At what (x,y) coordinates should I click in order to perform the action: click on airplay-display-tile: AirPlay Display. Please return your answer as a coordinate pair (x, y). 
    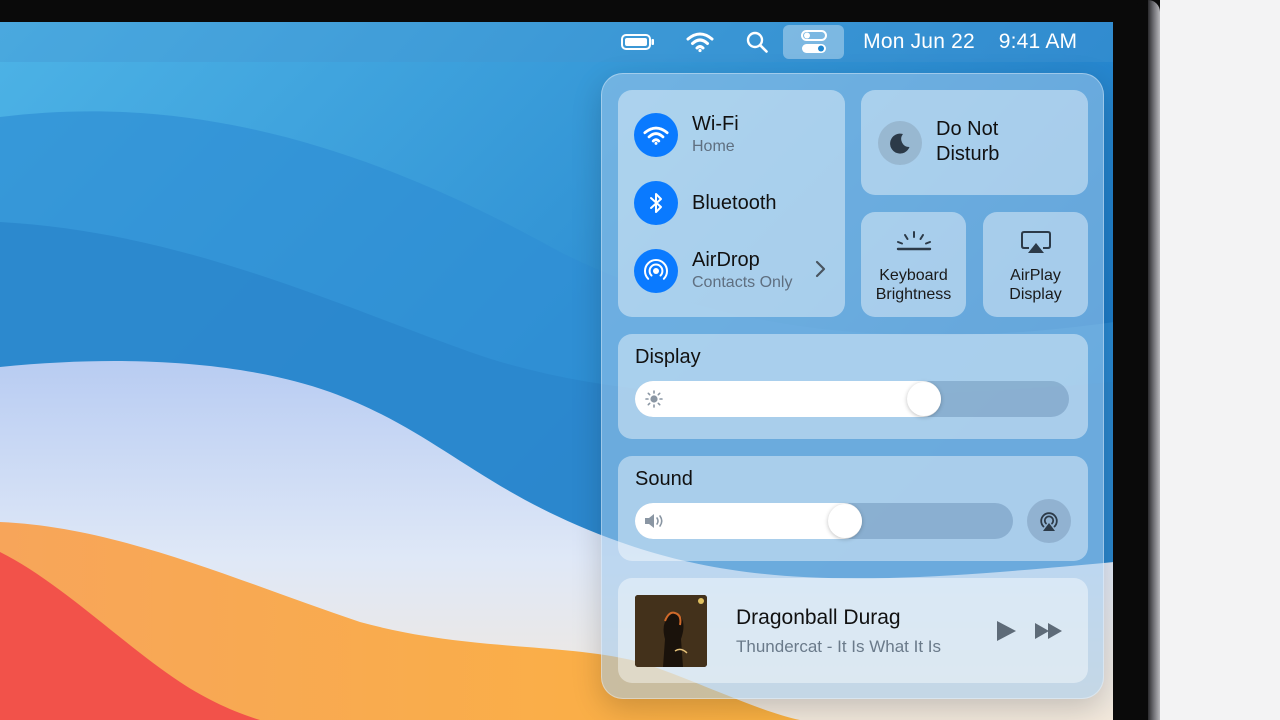
    Looking at the image, I should click on (1035, 264).